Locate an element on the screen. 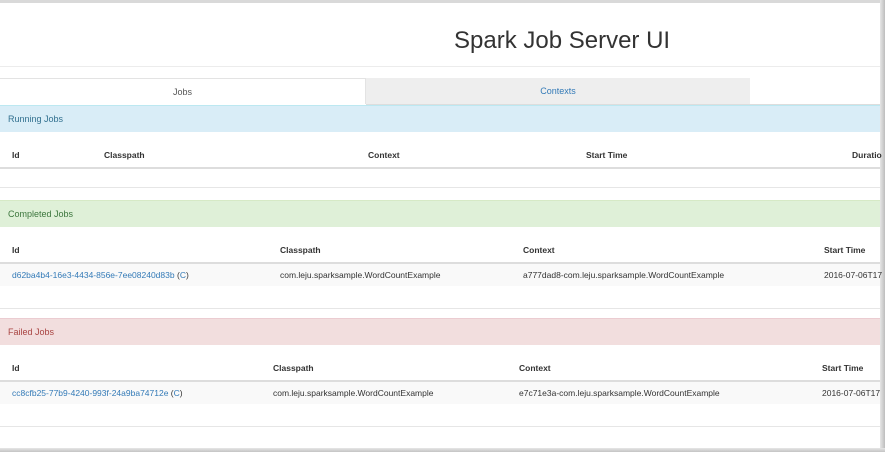 This screenshot has height=452, width=885. running-jobs-table: Id Classpath Context Start Time Duratio is located at coordinates (441, 150).